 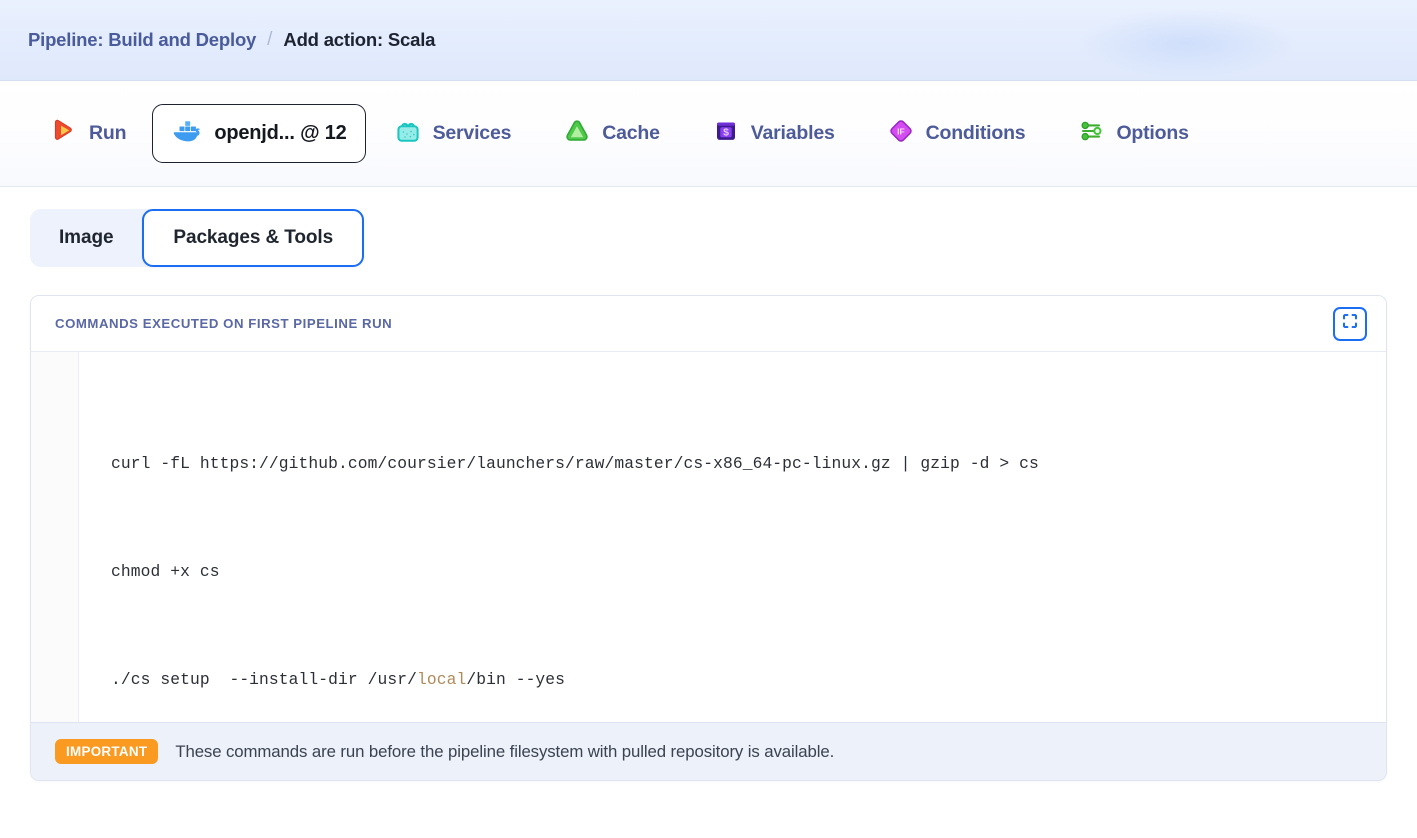 I want to click on toolbar-item-services: Services, so click(x=453, y=133).